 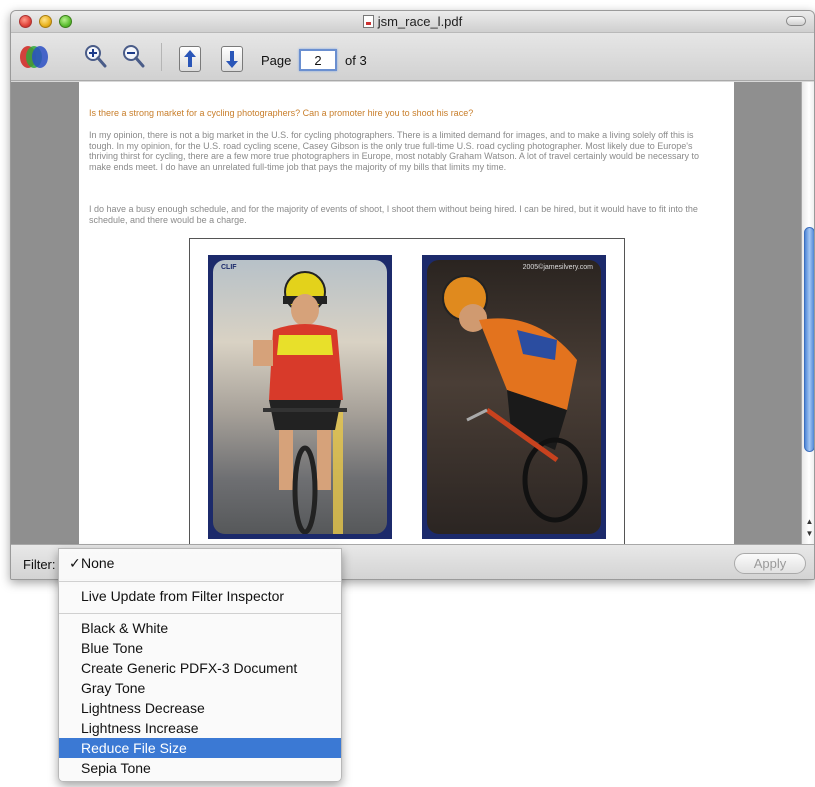 What do you see at coordinates (200, 648) in the screenshot?
I see `menu-item-blue-tone: Blue Tone` at bounding box center [200, 648].